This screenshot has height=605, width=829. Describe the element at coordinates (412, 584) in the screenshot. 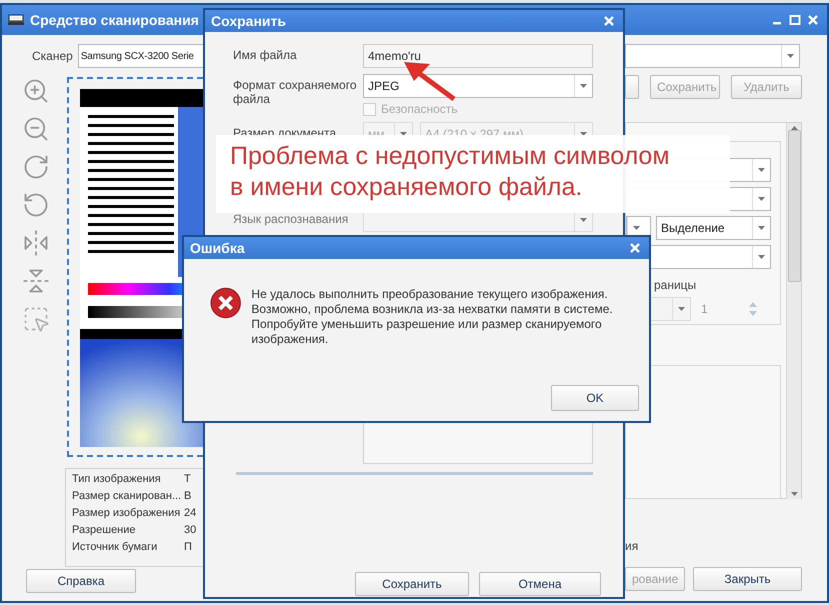

I see `save-button: Сохранить` at that location.